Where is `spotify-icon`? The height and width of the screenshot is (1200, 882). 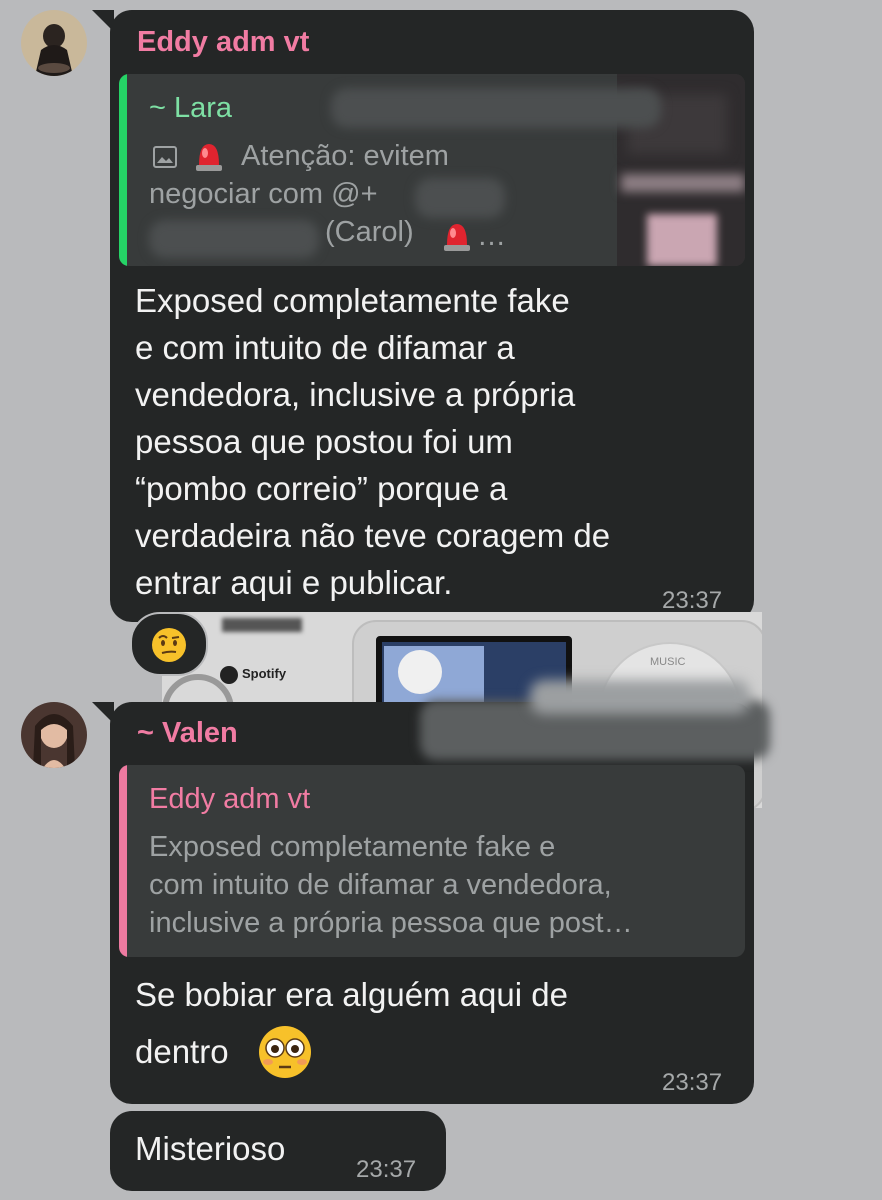 spotify-icon is located at coordinates (229, 675).